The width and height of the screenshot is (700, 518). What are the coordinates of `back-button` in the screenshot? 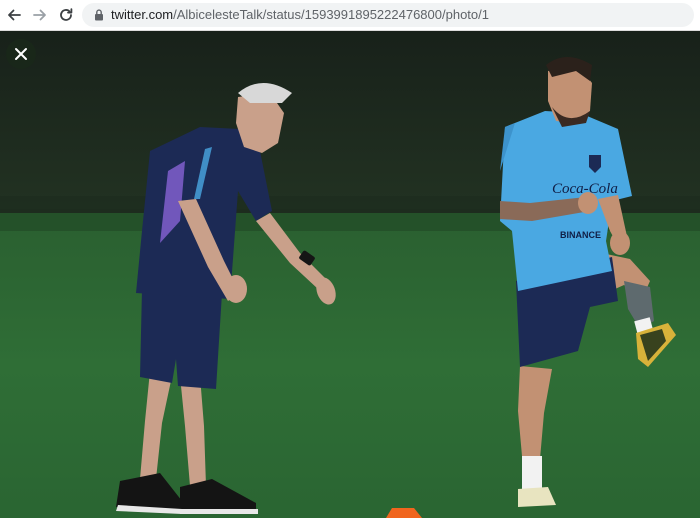 It's located at (14, 15).